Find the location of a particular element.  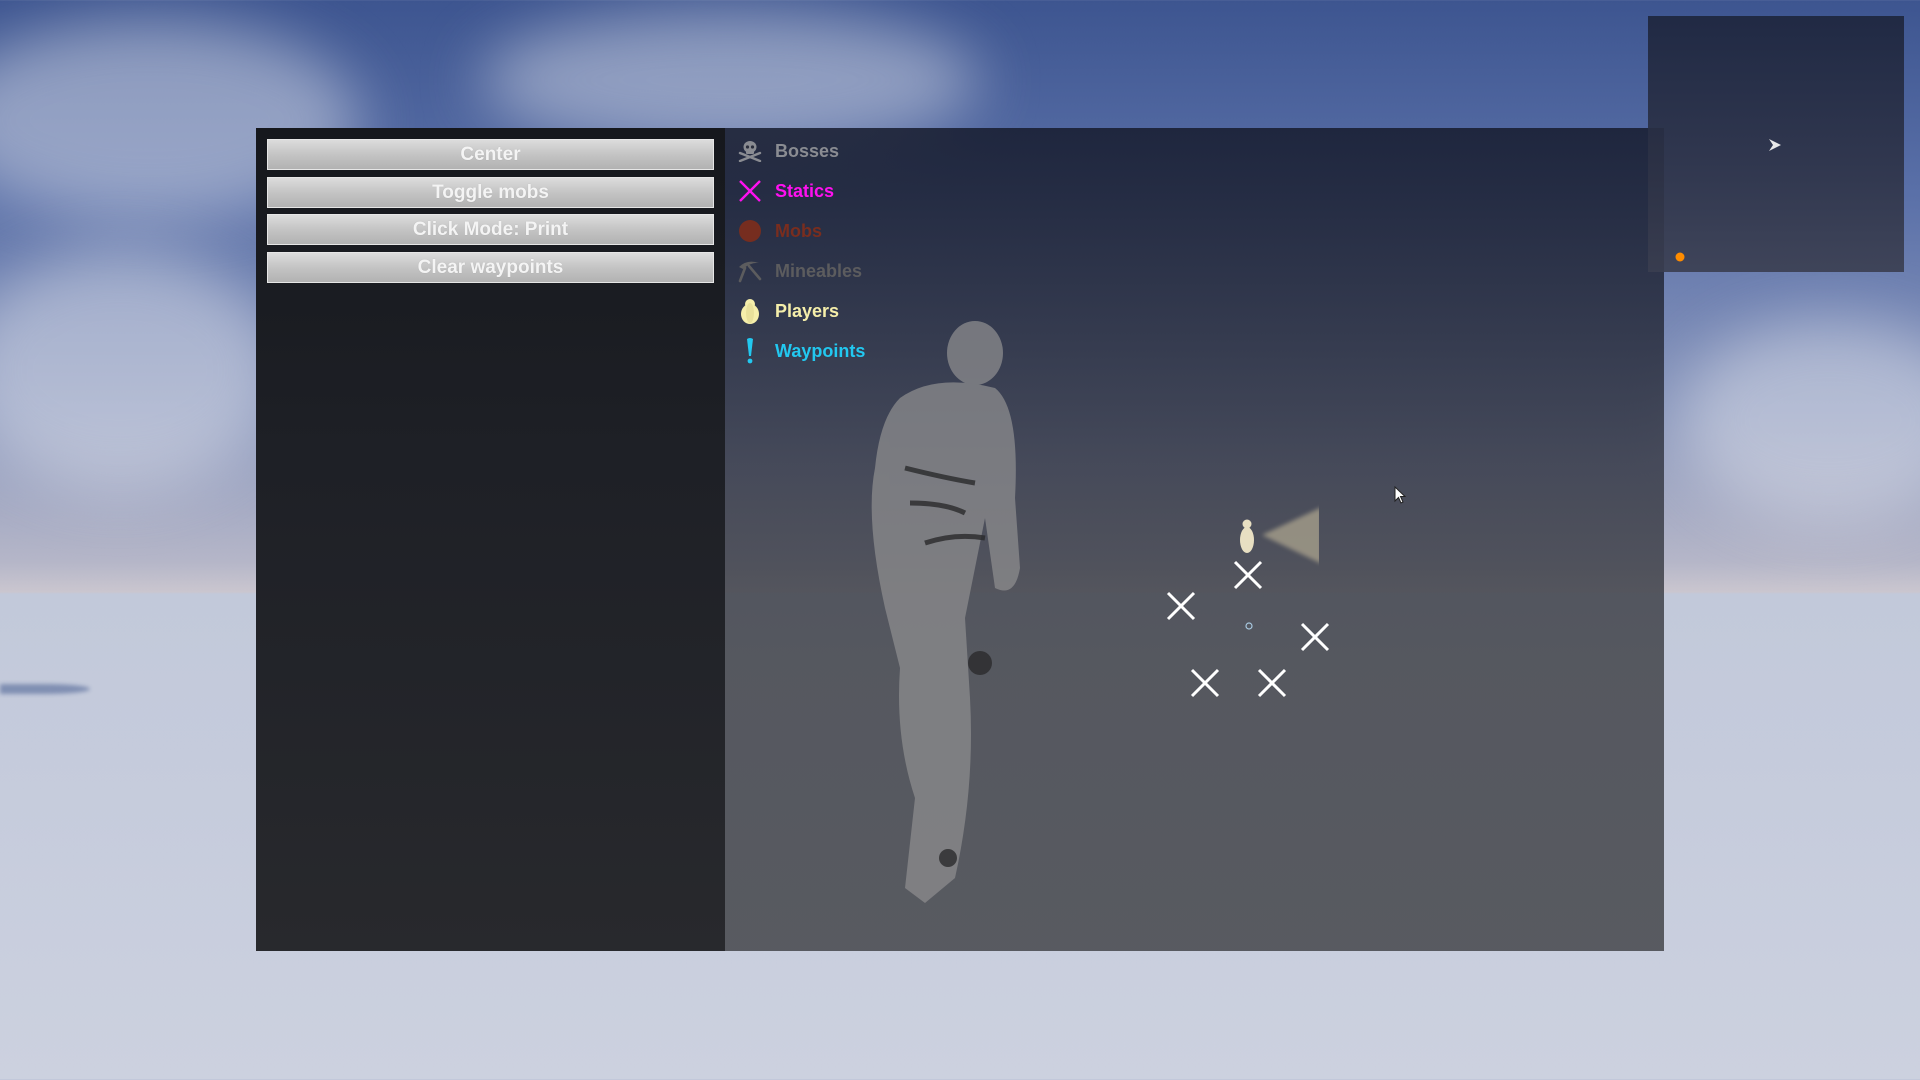

pawn-icon is located at coordinates (750, 311).